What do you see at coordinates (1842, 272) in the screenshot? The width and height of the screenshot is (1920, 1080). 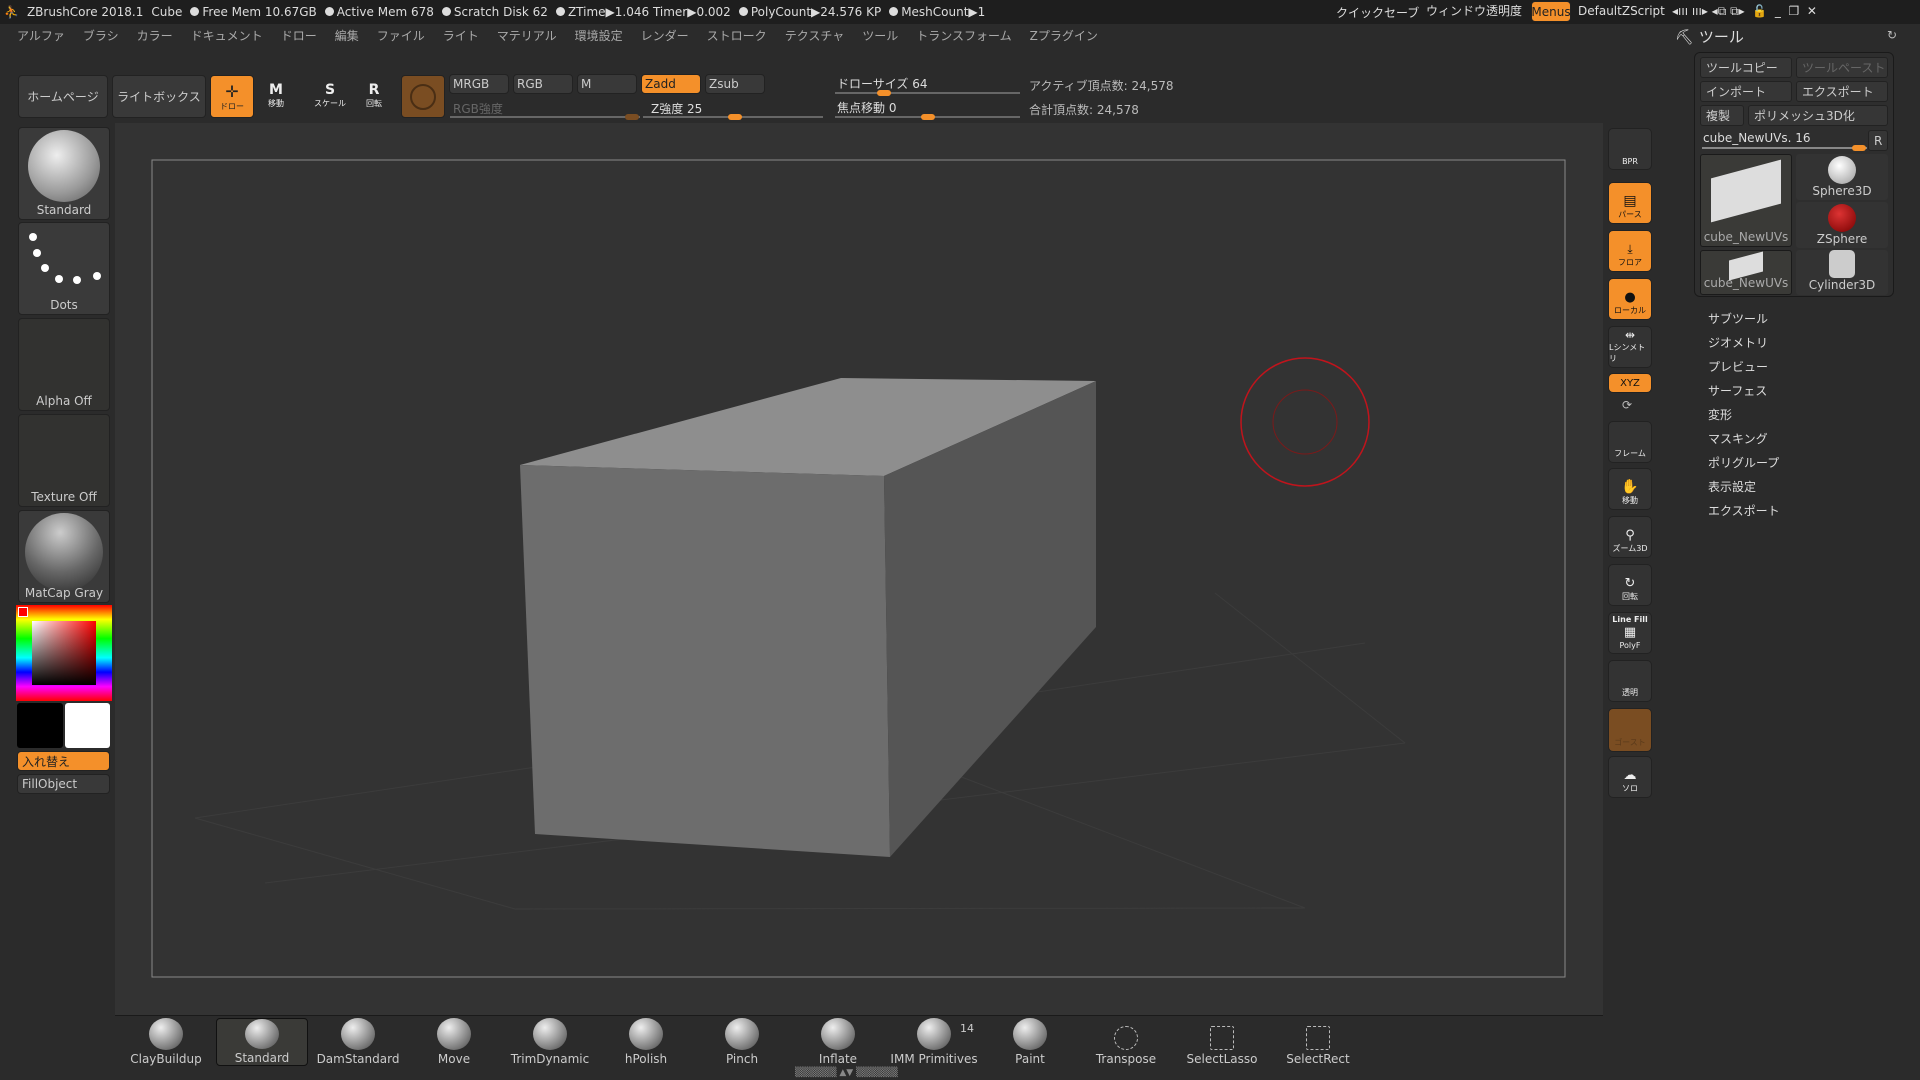 I see `tool-thumb-cylinder3d: Cylinder3D` at bounding box center [1842, 272].